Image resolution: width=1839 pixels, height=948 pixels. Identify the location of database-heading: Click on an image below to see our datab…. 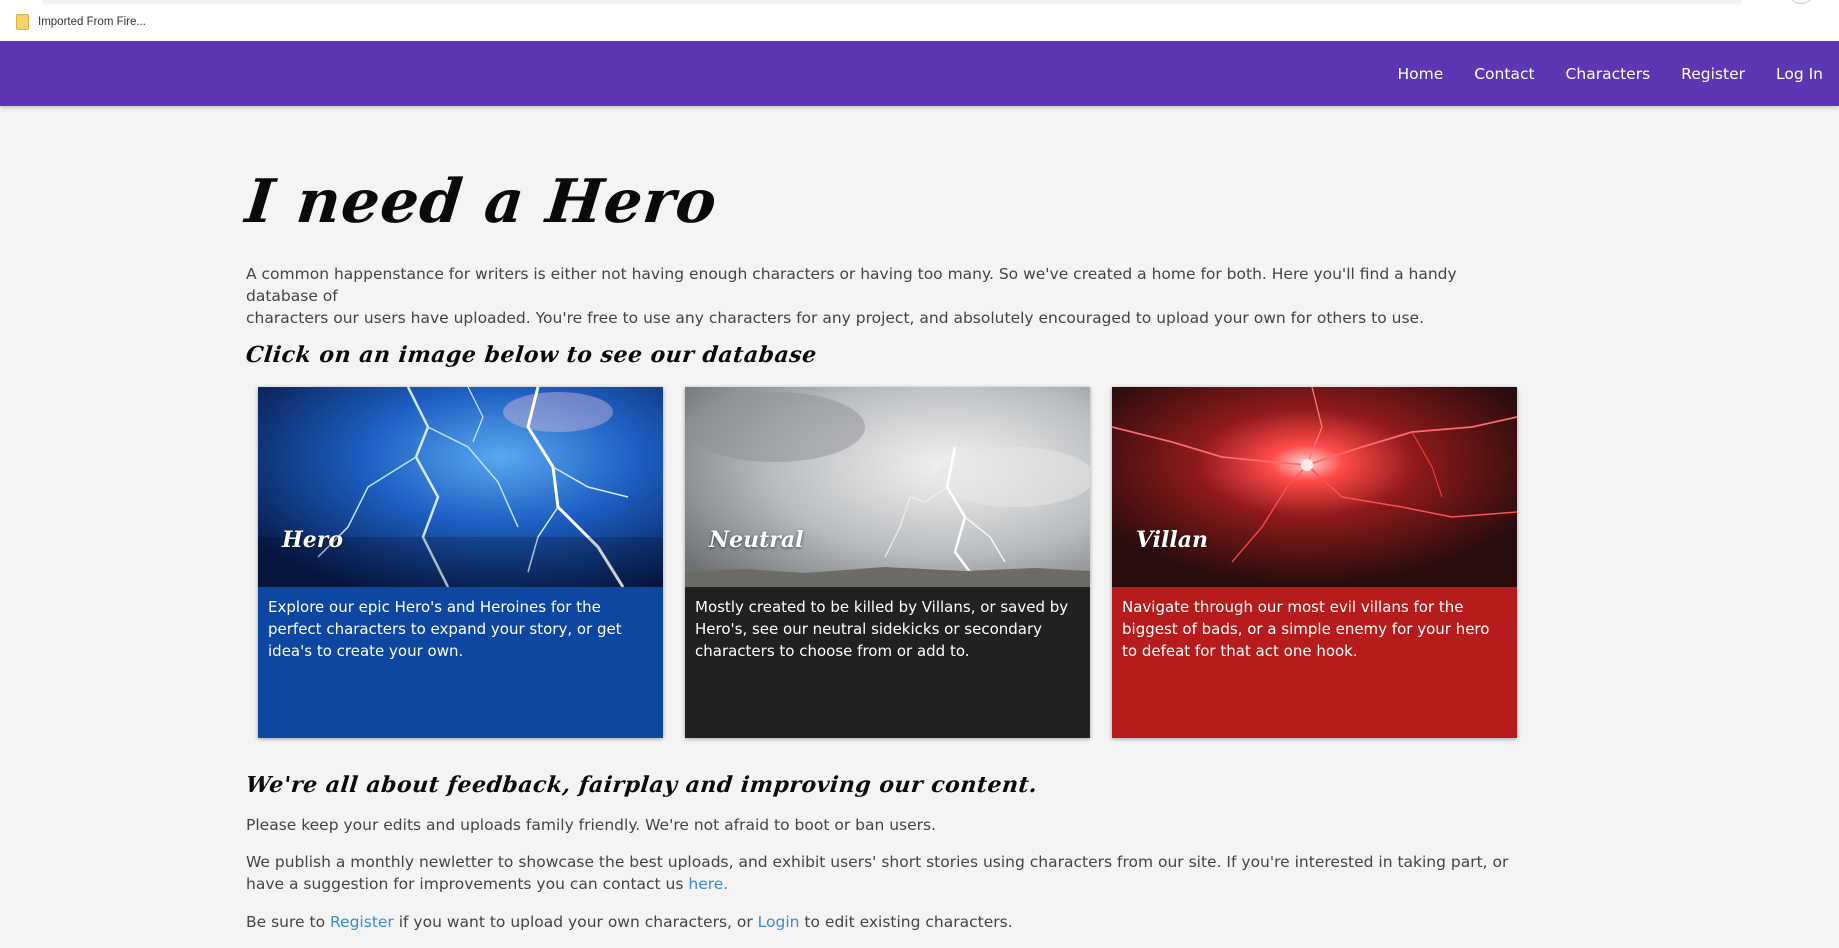
(531, 355).